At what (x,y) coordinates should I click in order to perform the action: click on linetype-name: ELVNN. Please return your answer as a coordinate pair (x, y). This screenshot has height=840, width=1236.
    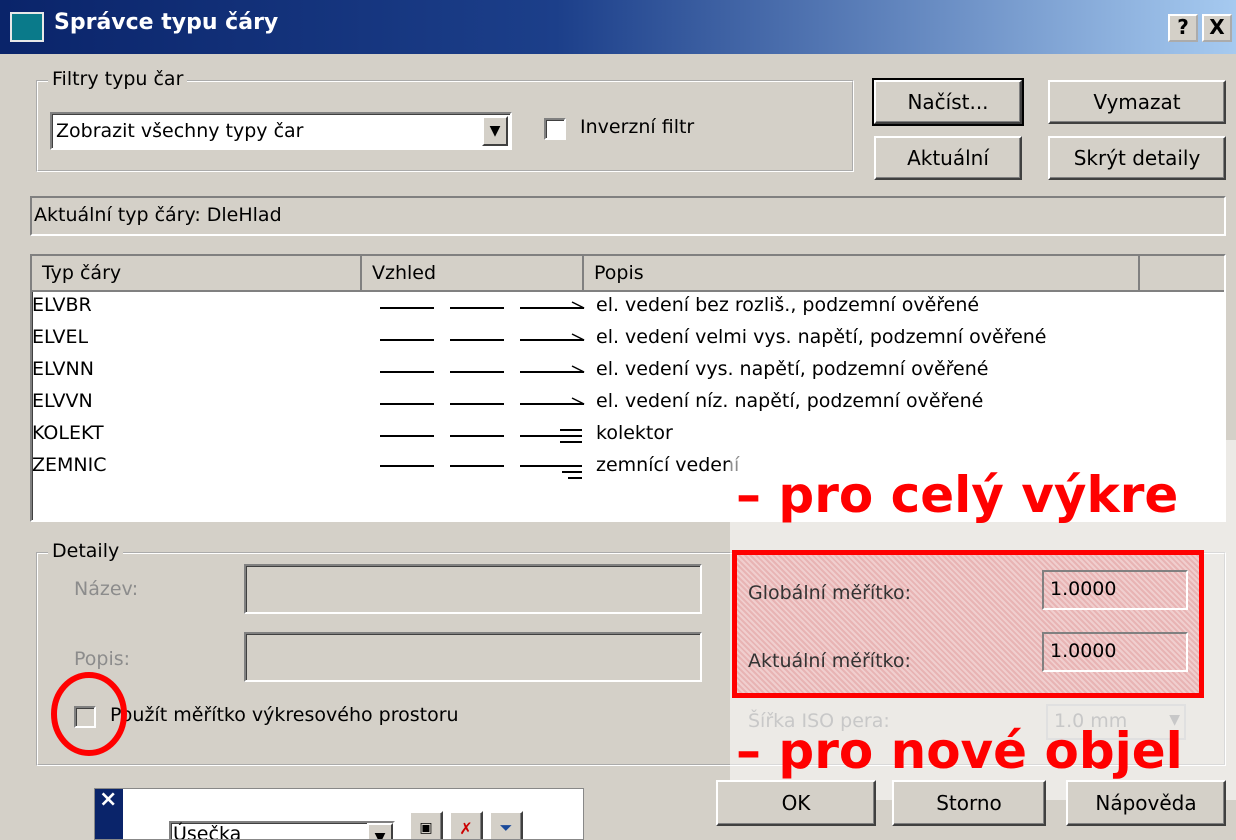
    Looking at the image, I should click on (63, 369).